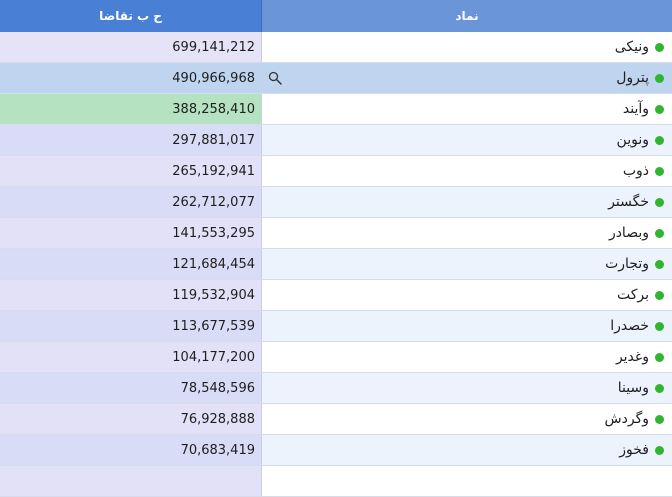 The image size is (672, 497). What do you see at coordinates (467, 202) in the screenshot?
I see `symbol-cell: خگستر` at bounding box center [467, 202].